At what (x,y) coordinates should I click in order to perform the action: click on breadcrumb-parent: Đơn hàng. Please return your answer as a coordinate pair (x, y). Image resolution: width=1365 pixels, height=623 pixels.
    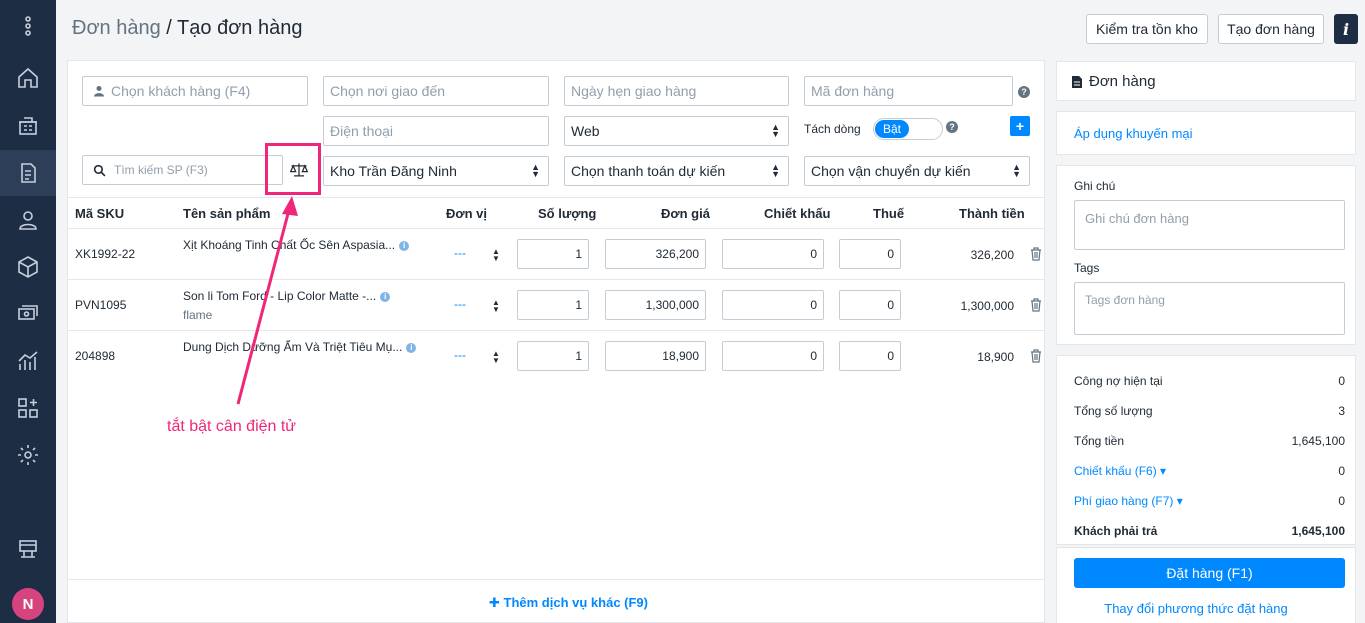
    Looking at the image, I should click on (116, 28).